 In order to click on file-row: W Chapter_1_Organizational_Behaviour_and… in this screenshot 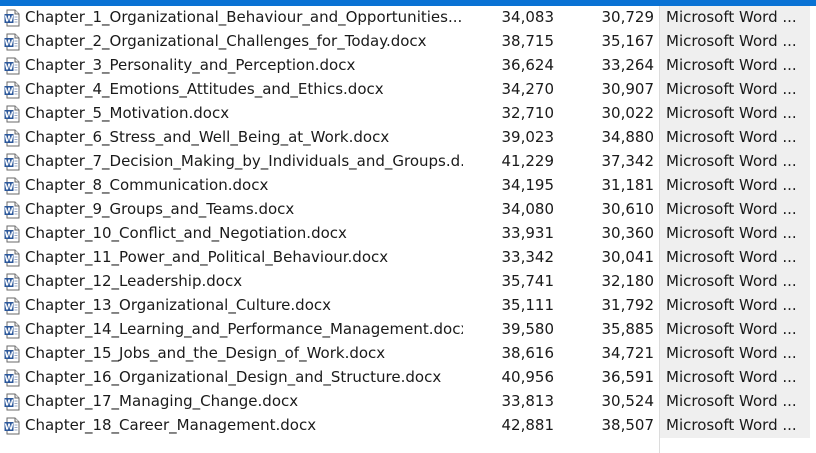, I will do `click(408, 18)`.